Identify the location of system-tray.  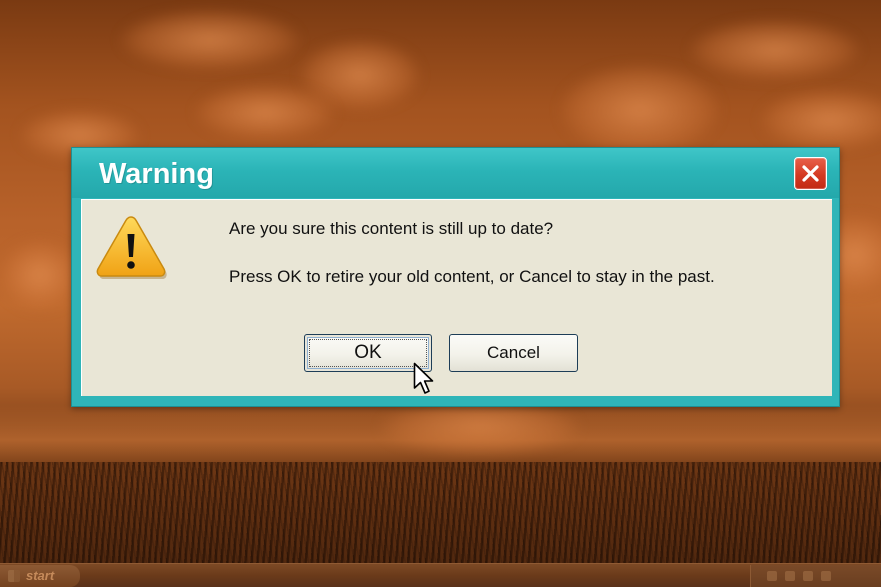
(815, 576).